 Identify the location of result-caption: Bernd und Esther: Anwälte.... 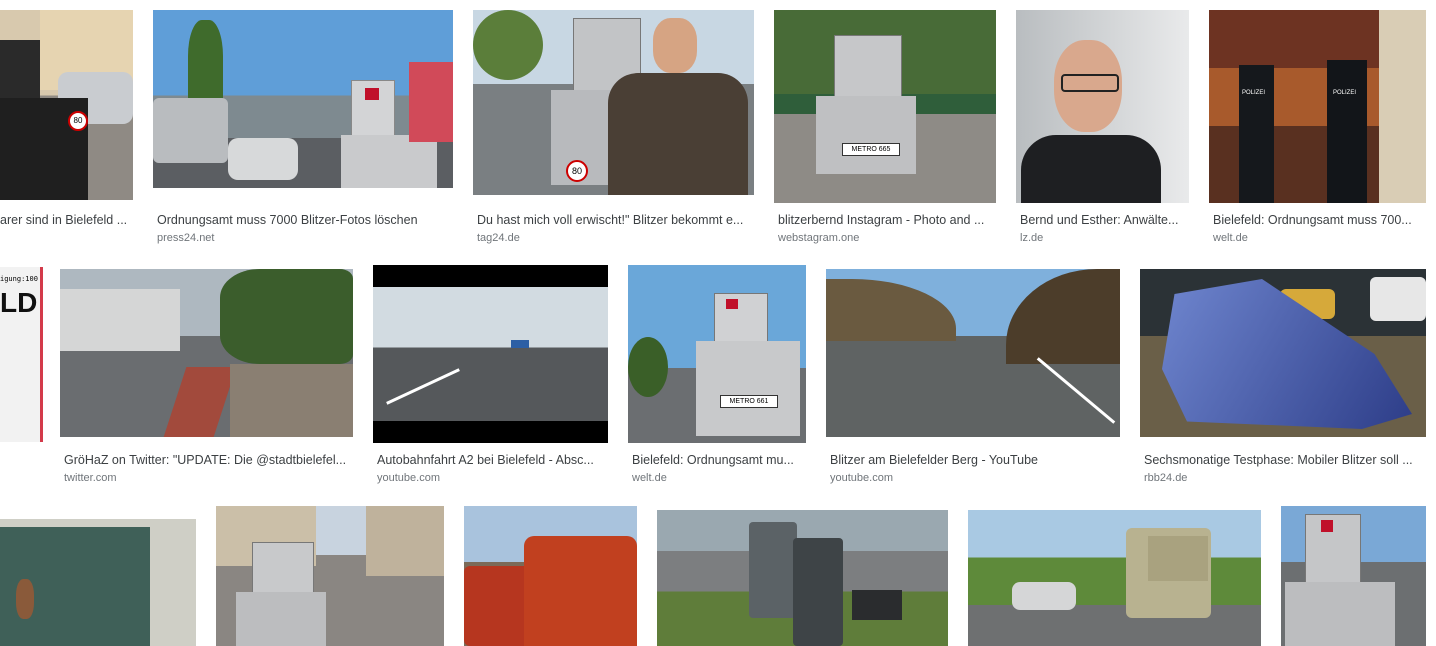
(1102, 220).